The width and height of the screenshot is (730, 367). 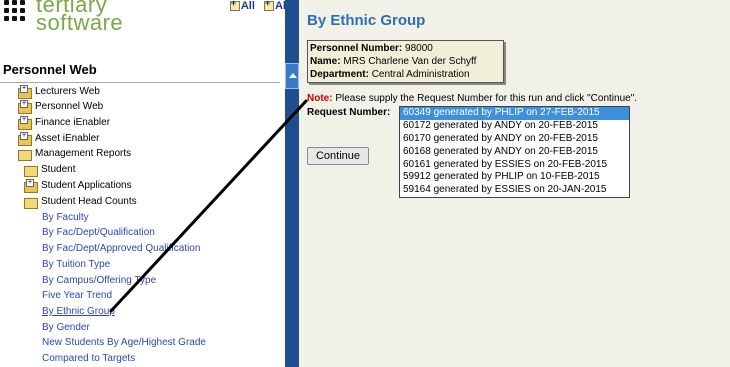 What do you see at coordinates (88, 358) in the screenshot?
I see `report-link-compared-to-targets: Compared to Targets` at bounding box center [88, 358].